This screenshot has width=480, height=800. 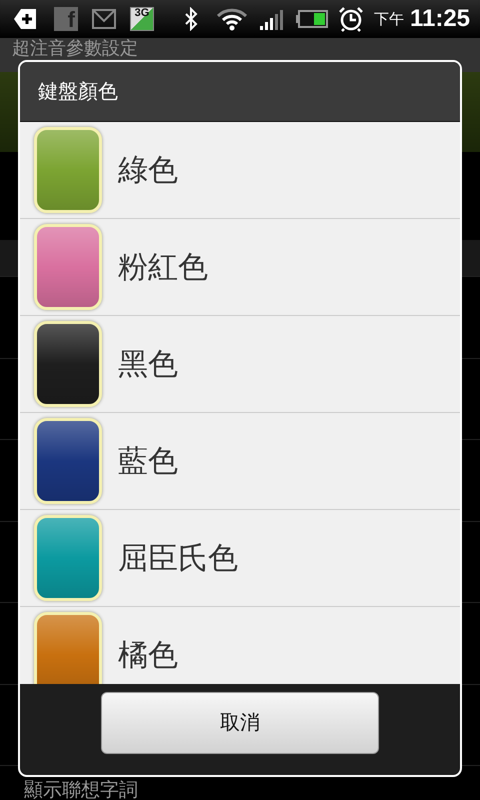 What do you see at coordinates (389, 19) in the screenshot?
I see `time-period: 下午` at bounding box center [389, 19].